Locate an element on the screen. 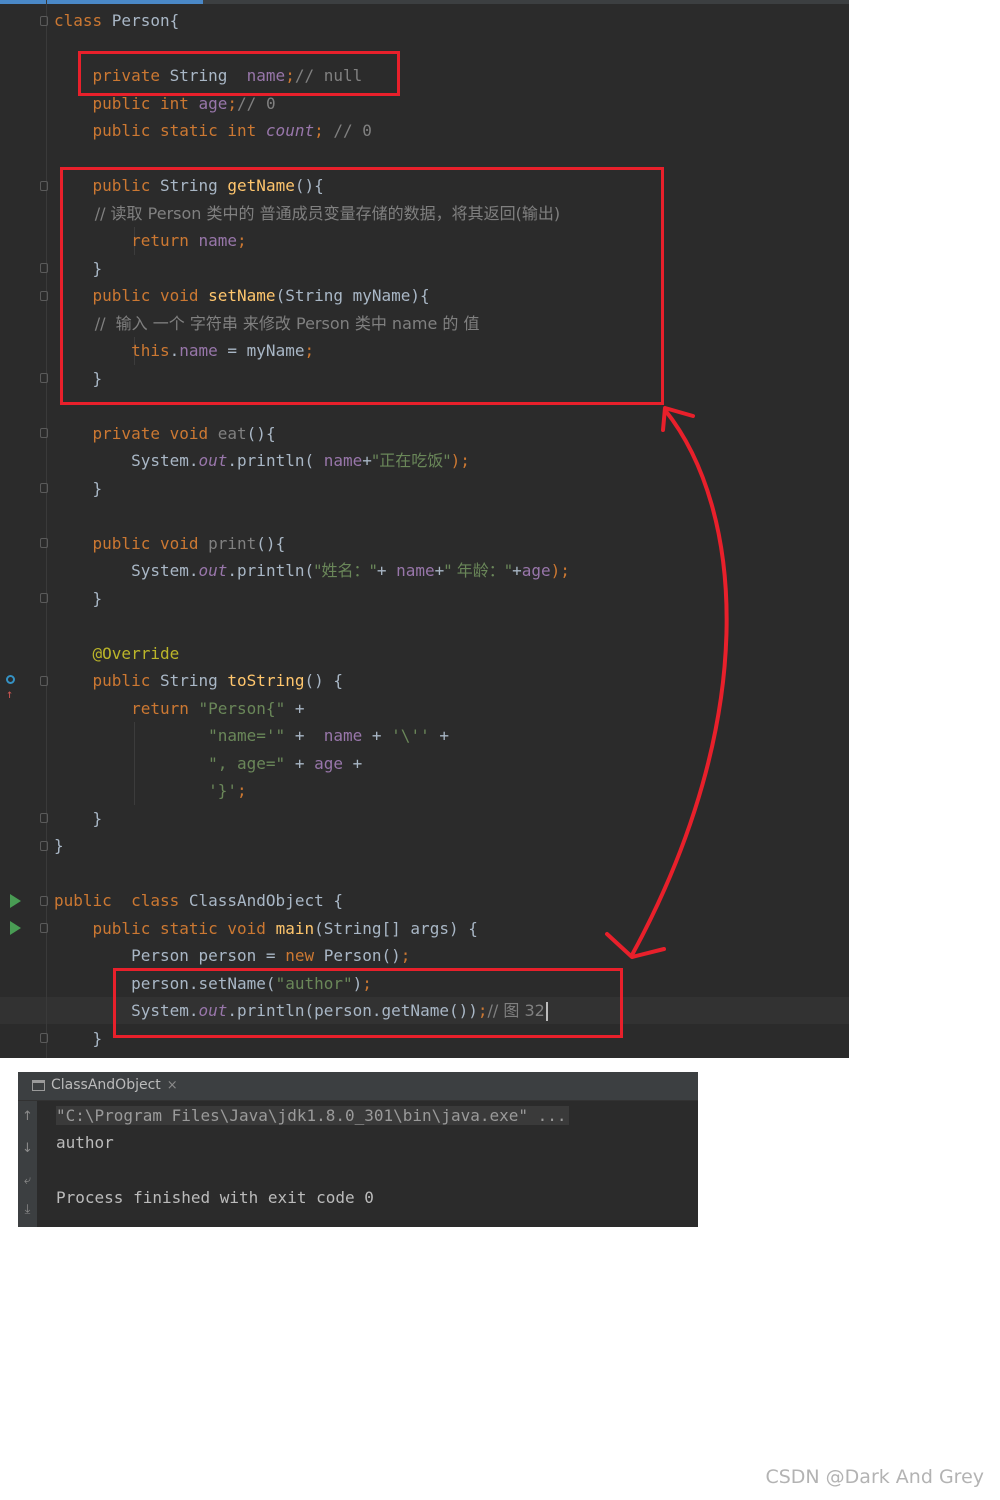 Image resolution: width=1000 pixels, height=1500 pixels. watermark: CSDN @Dark And Grey is located at coordinates (874, 1477).